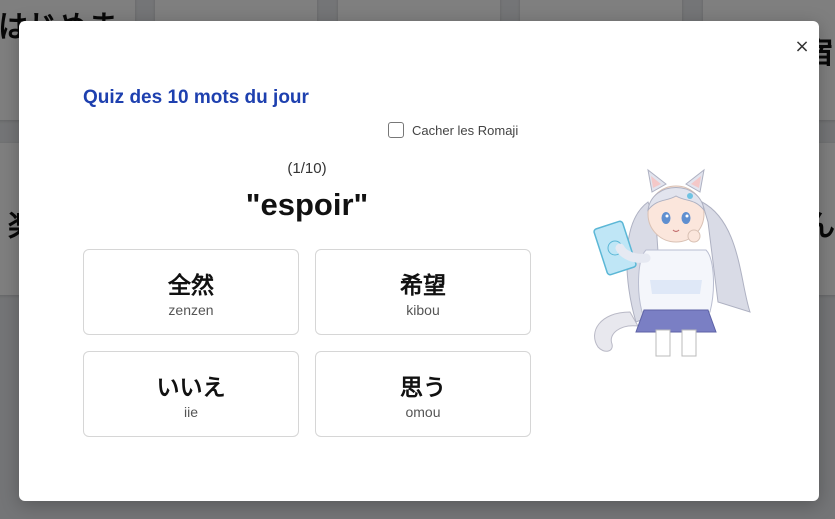 The width and height of the screenshot is (835, 519). Describe the element at coordinates (423, 388) in the screenshot. I see `answer-kanji: 思う` at that location.